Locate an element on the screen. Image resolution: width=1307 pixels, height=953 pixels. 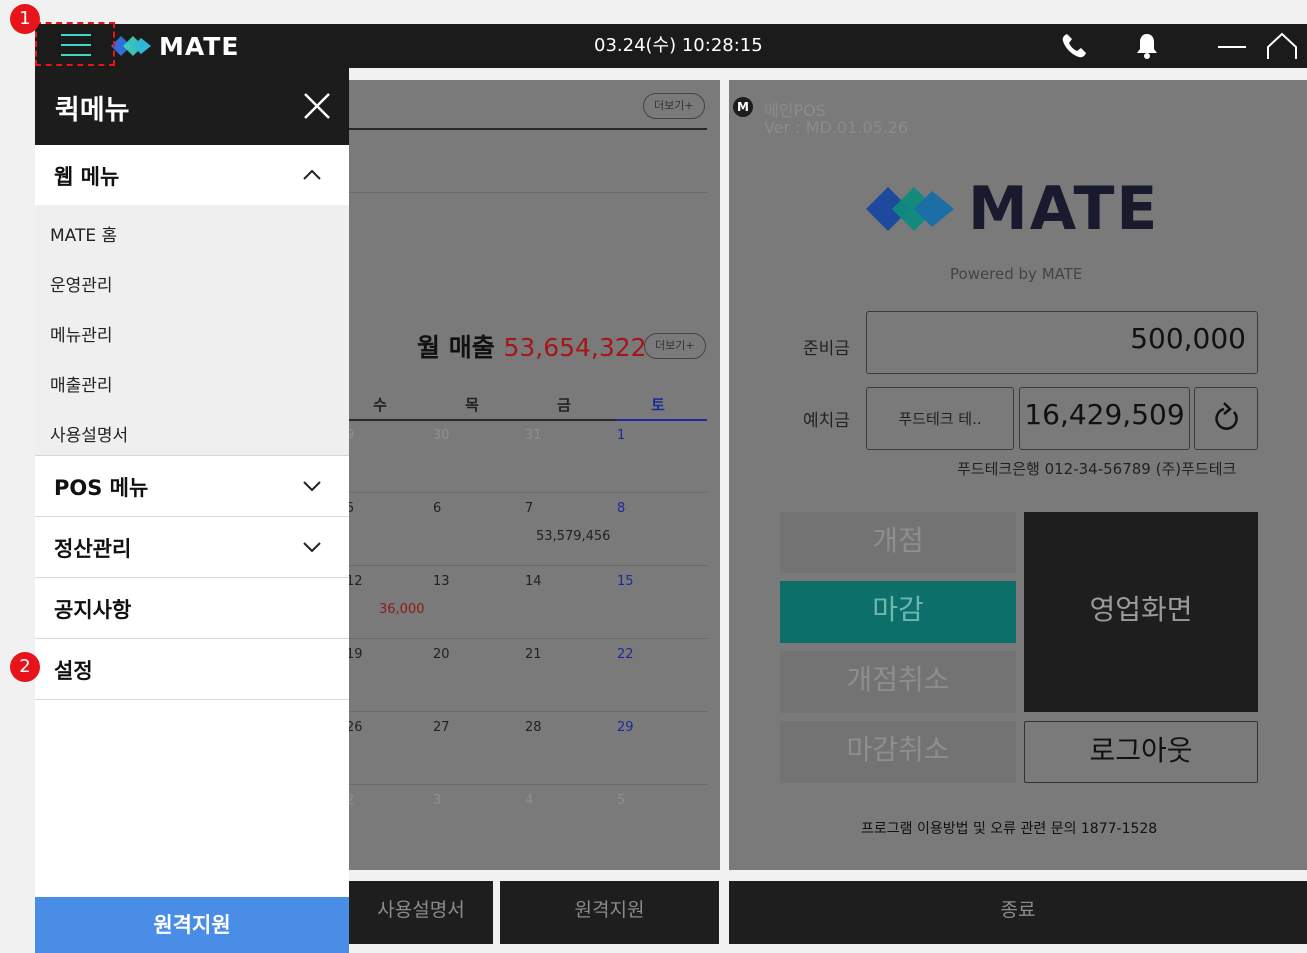
calendar-day: 27 is located at coordinates (441, 727).